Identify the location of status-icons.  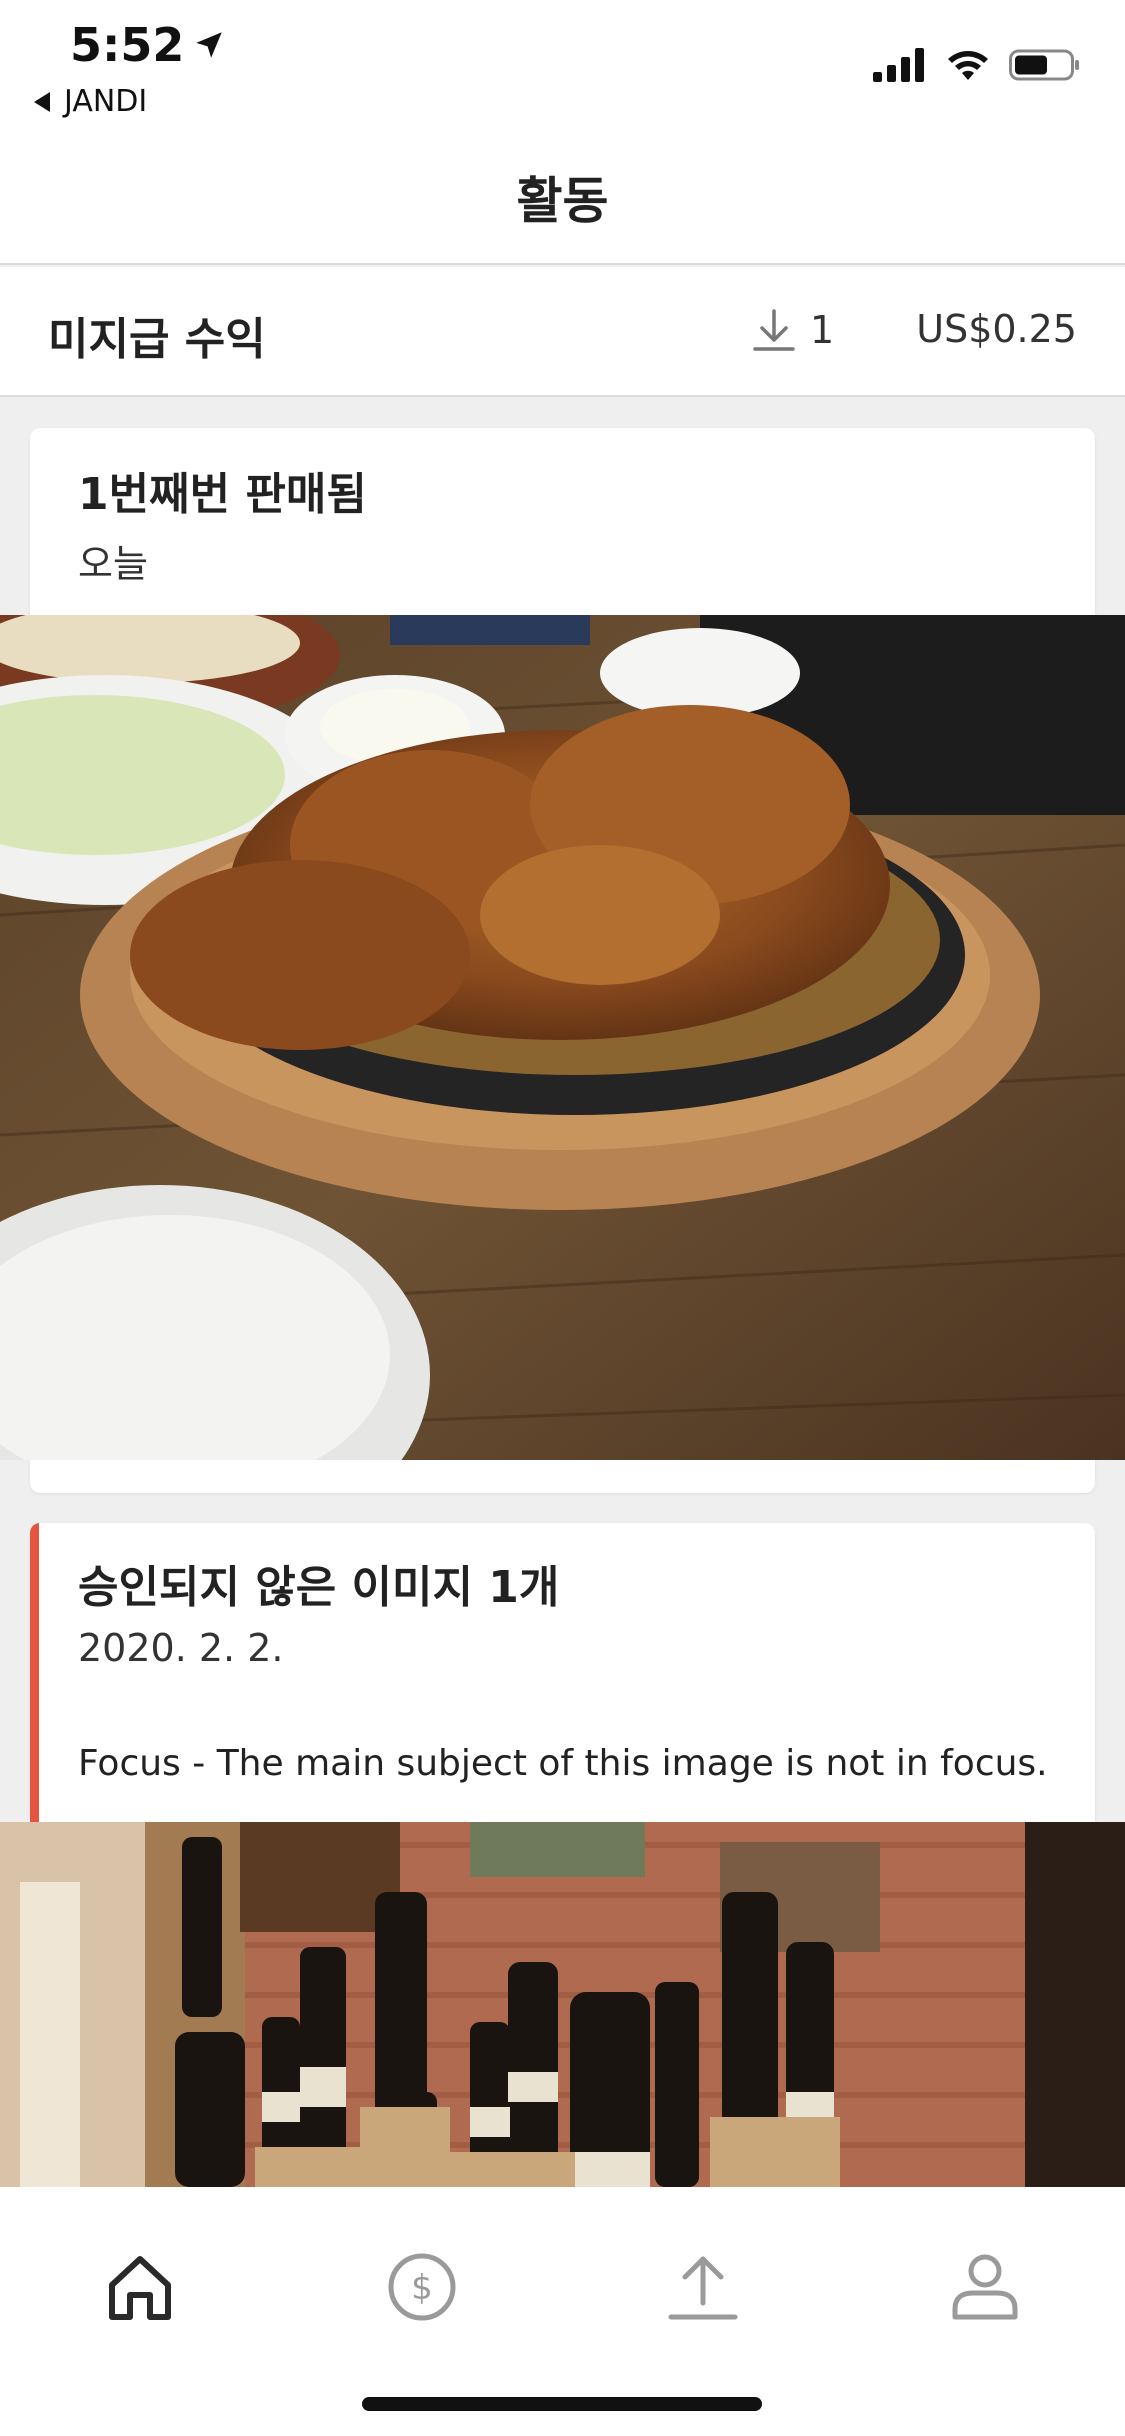
(977, 65).